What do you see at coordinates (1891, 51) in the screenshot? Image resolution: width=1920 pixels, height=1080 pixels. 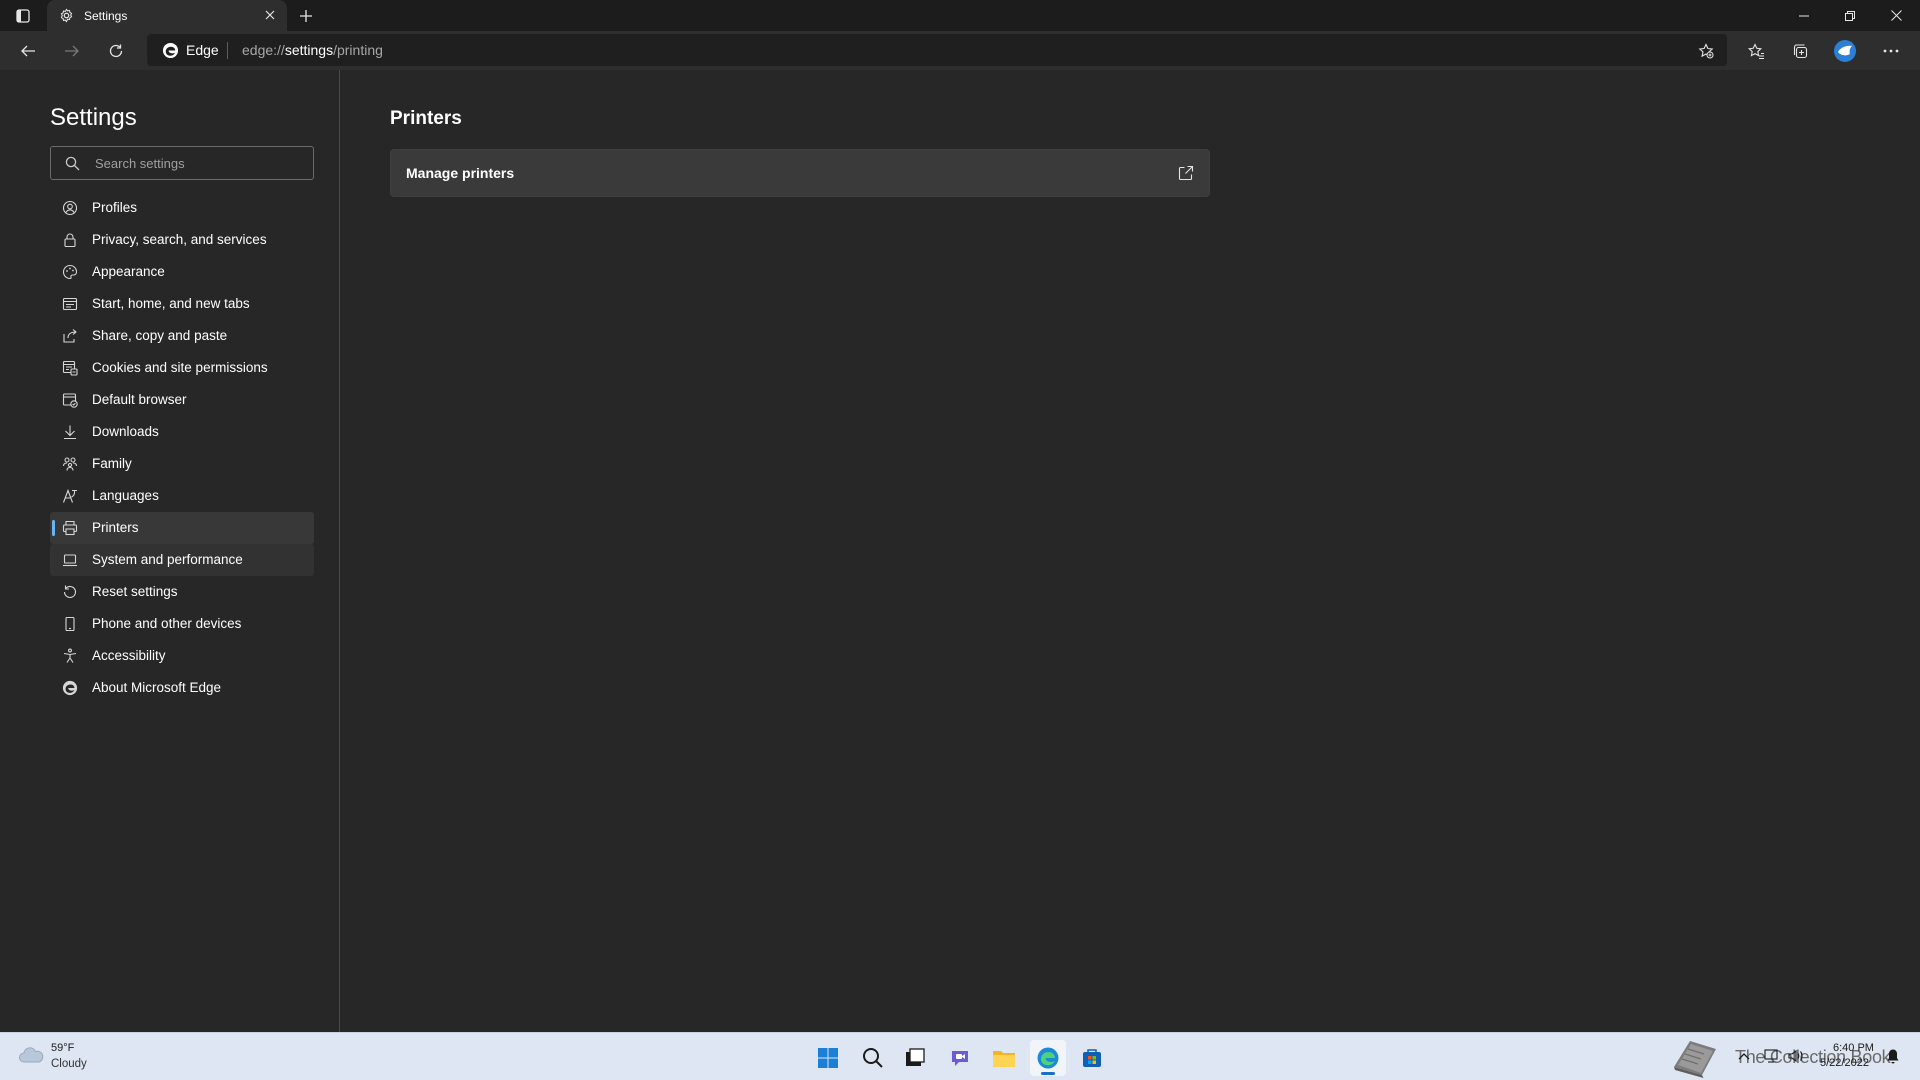 I see `more-options-icon` at bounding box center [1891, 51].